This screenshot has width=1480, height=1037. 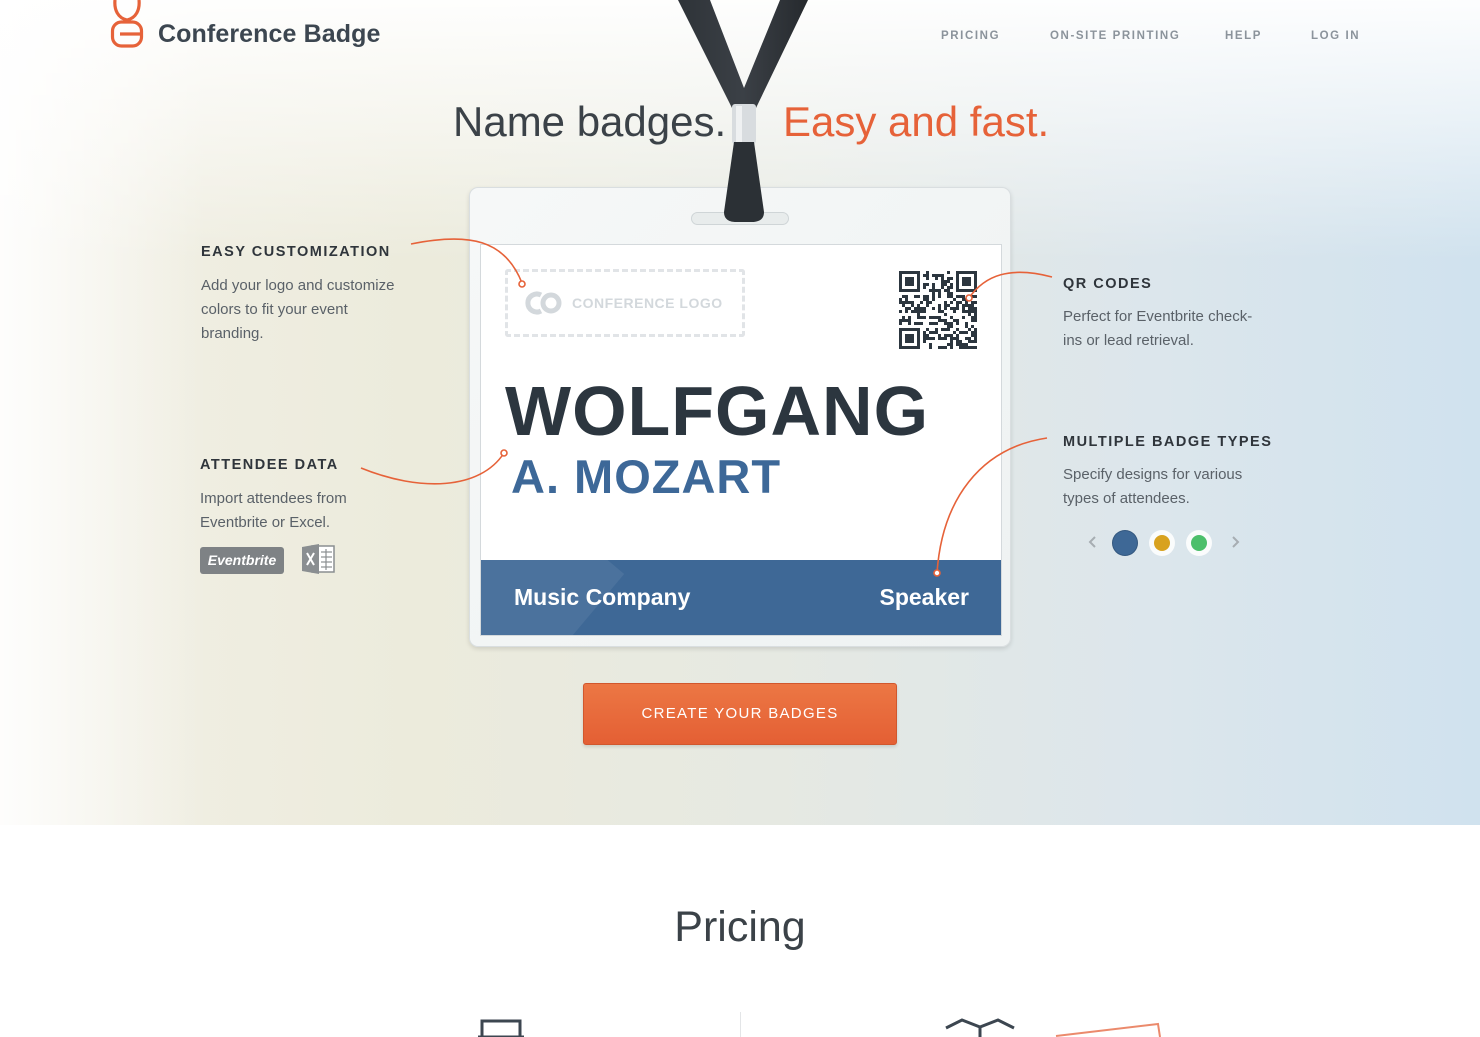 I want to click on conference-logo-mark-icon, so click(x=543, y=303).